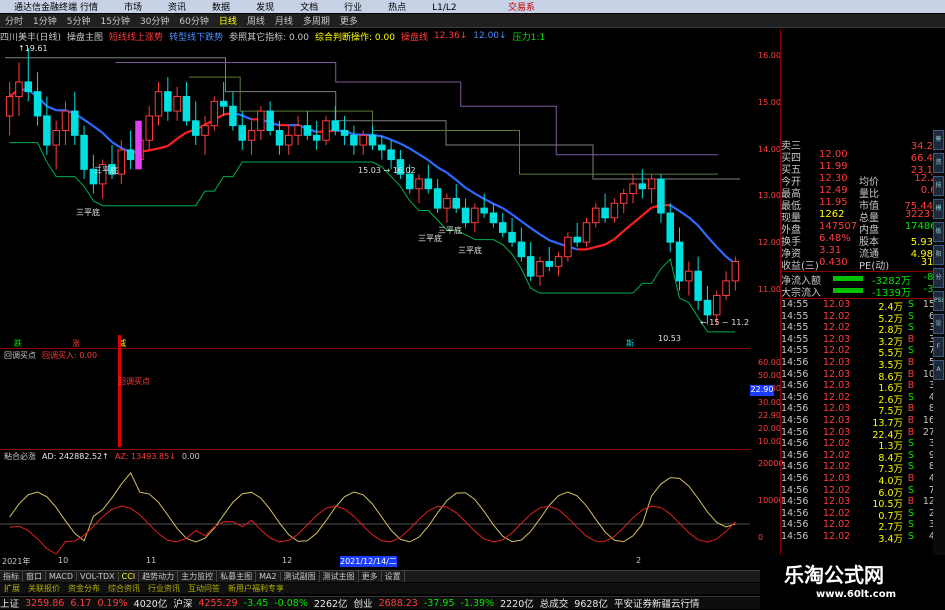 Image resolution: width=945 pixels, height=610 pixels. Describe the element at coordinates (863, 467) in the screenshot. I see `tick-row: 14:5612.027.3万S82` at that location.